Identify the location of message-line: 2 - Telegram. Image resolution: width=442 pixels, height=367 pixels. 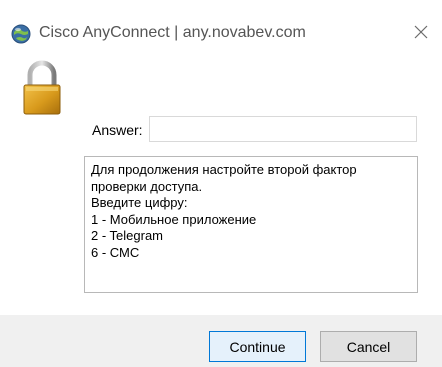
(127, 235).